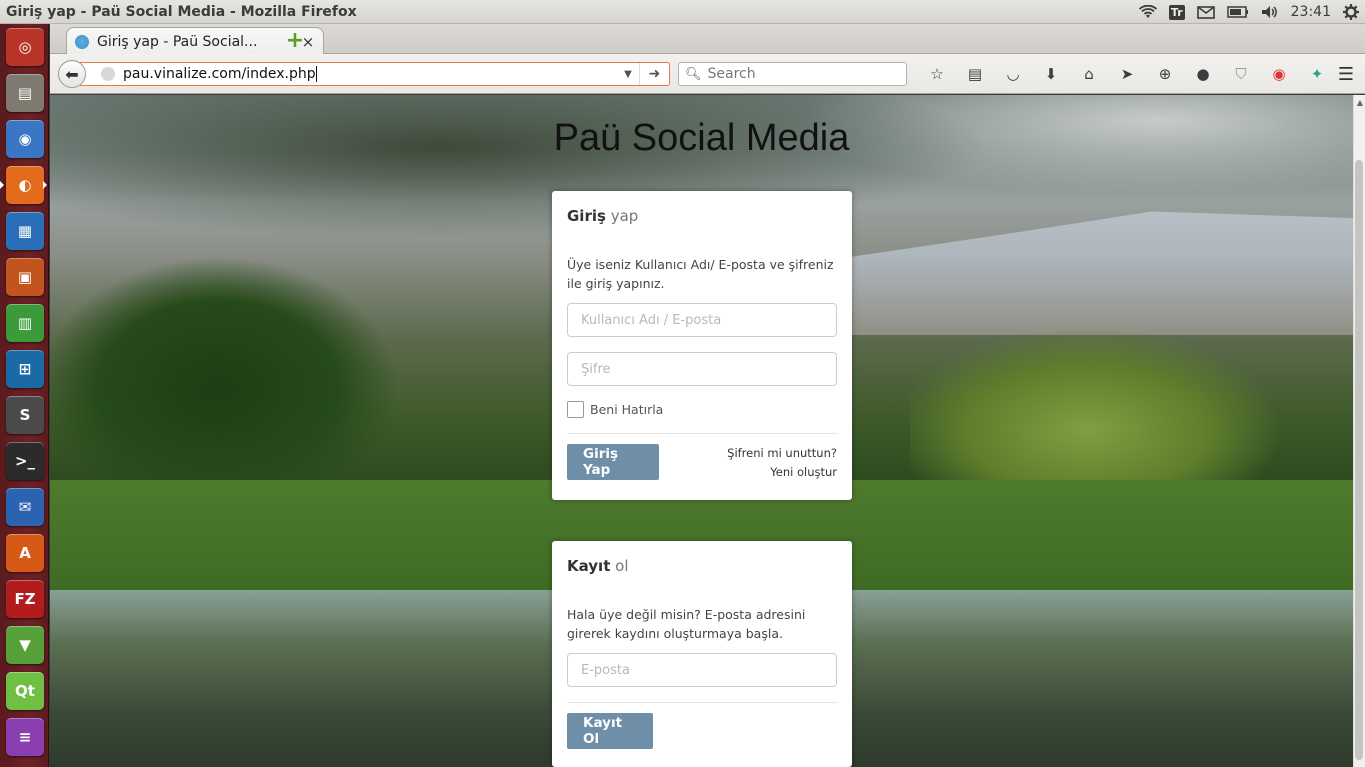  I want to click on launcher-dash-home-icon: ◎, so click(25, 47).